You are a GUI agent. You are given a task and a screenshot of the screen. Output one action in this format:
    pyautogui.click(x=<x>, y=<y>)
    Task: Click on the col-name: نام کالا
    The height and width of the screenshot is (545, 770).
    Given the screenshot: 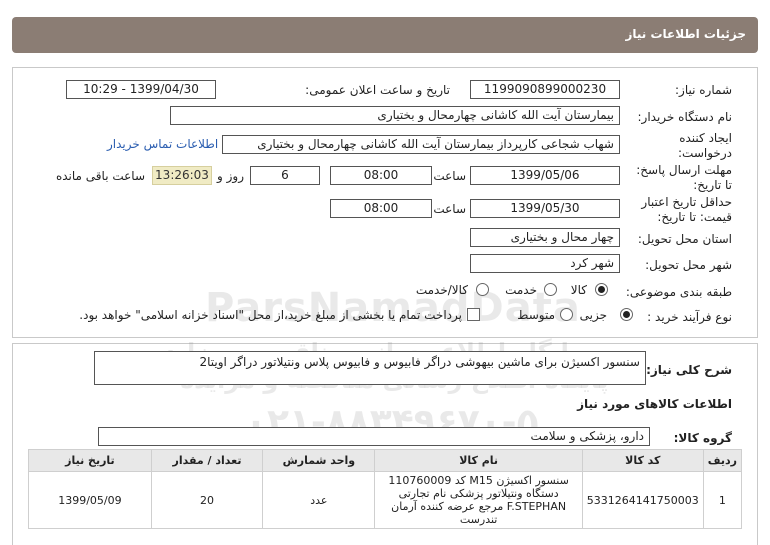 What is the action you would take?
    pyautogui.click(x=478, y=460)
    